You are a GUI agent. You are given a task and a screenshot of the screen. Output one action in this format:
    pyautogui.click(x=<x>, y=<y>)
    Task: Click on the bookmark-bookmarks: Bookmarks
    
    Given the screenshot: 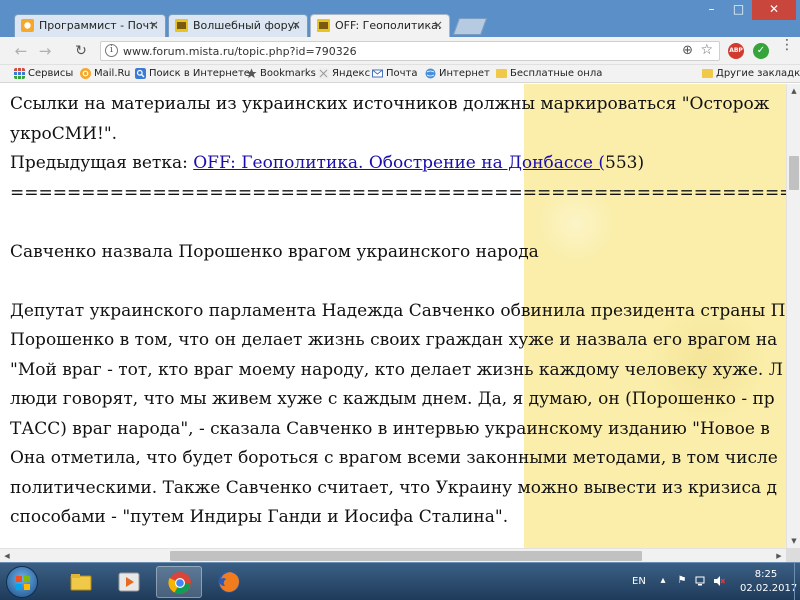 What is the action you would take?
    pyautogui.click(x=281, y=74)
    